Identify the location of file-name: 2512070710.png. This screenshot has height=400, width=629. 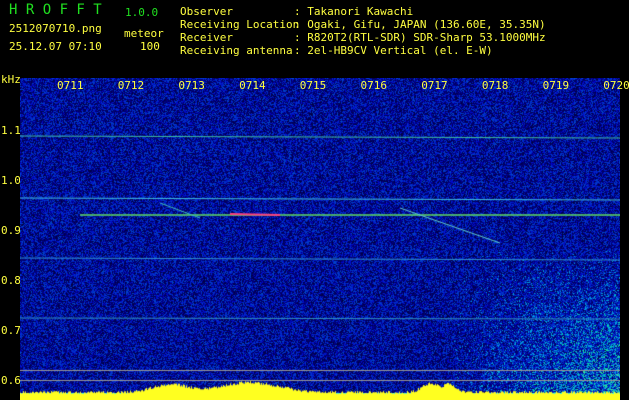
(55, 28).